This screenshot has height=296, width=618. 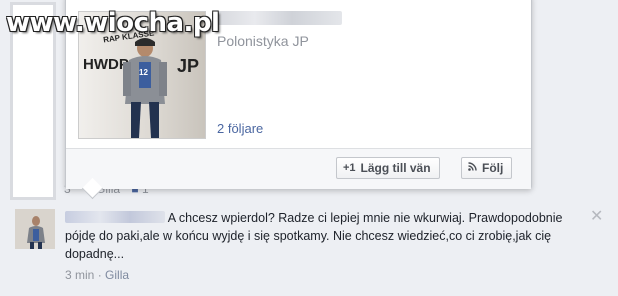 I want to click on close-icon: ✕, so click(x=596, y=215).